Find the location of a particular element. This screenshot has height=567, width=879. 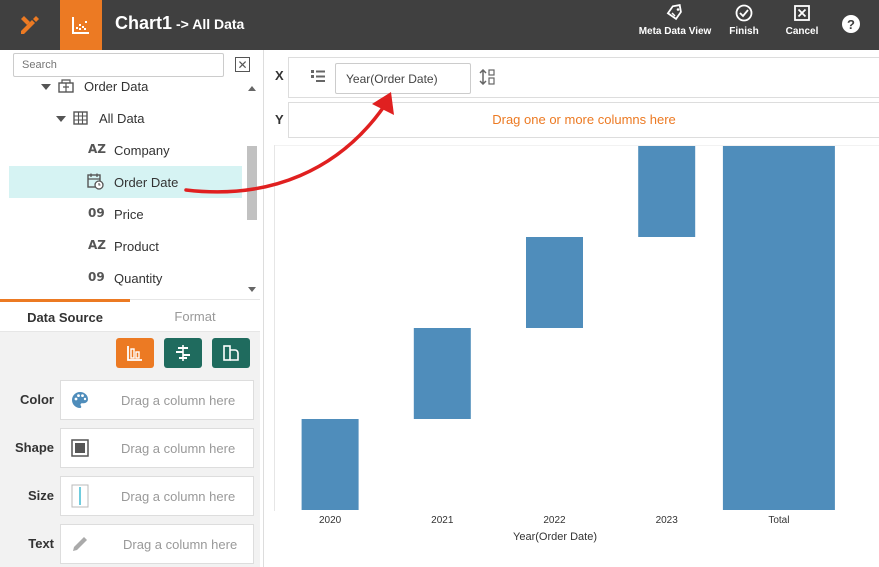

shape-square-icon is located at coordinates (80, 448).